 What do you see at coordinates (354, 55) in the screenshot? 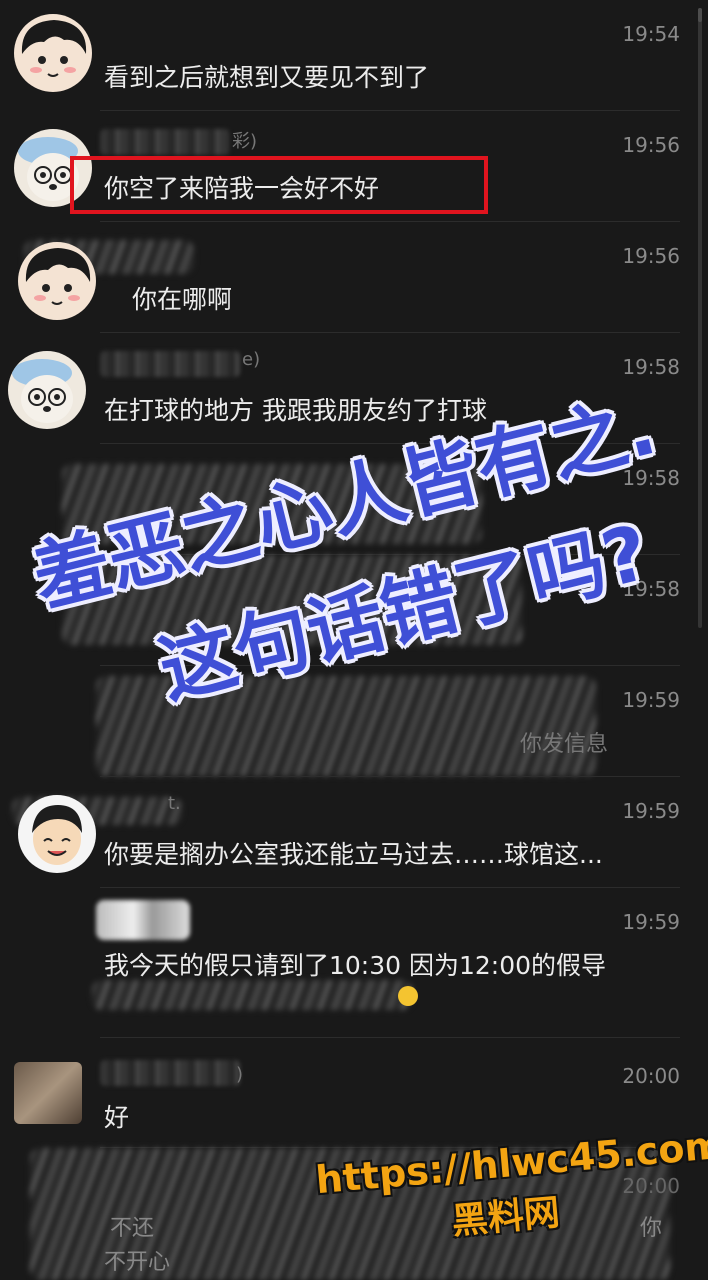
I see `chat-message: 19:54 看到之后就想到又要见不到了` at bounding box center [354, 55].